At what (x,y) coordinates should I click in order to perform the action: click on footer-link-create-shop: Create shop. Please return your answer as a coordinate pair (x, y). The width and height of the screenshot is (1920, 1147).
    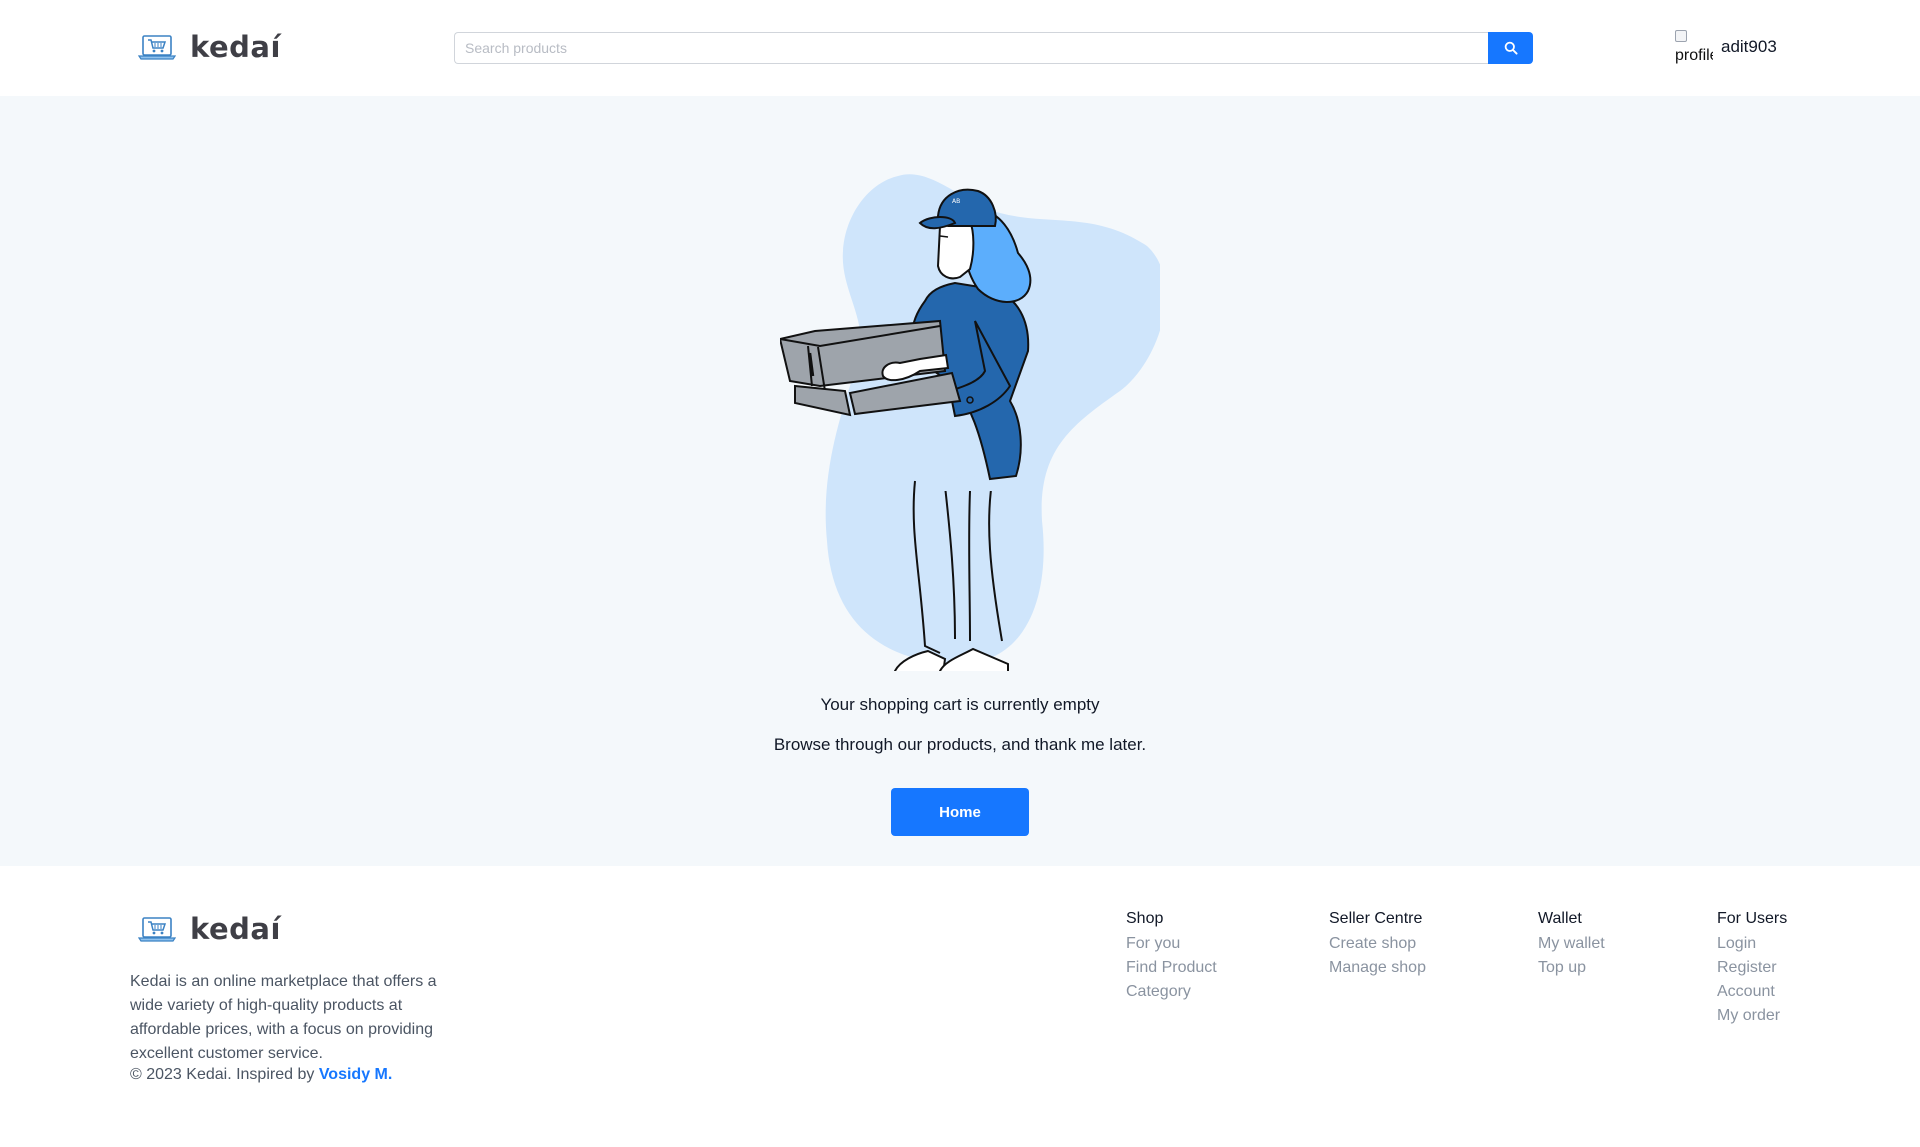
    Looking at the image, I should click on (1377, 944).